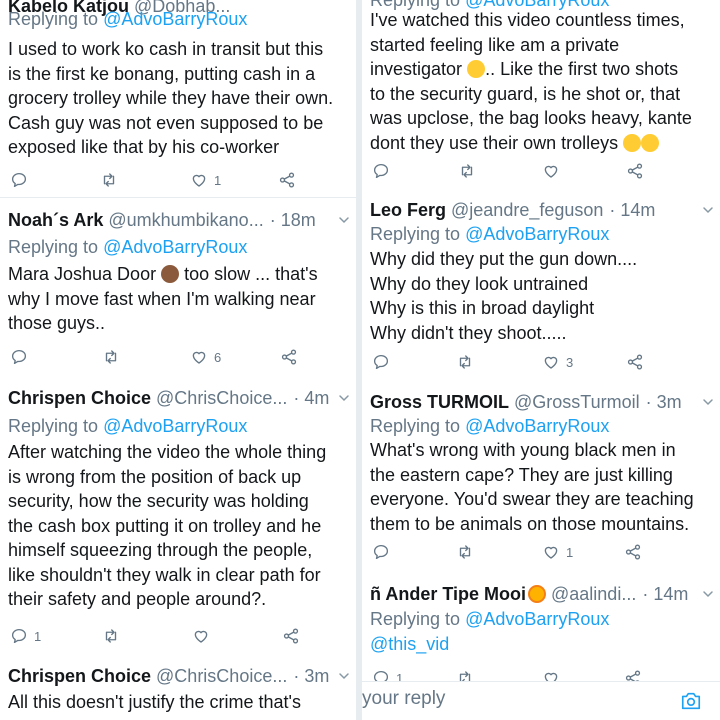 The image size is (720, 720). I want to click on tweet-text-line: I've watched this video countless times,, so click(527, 20).